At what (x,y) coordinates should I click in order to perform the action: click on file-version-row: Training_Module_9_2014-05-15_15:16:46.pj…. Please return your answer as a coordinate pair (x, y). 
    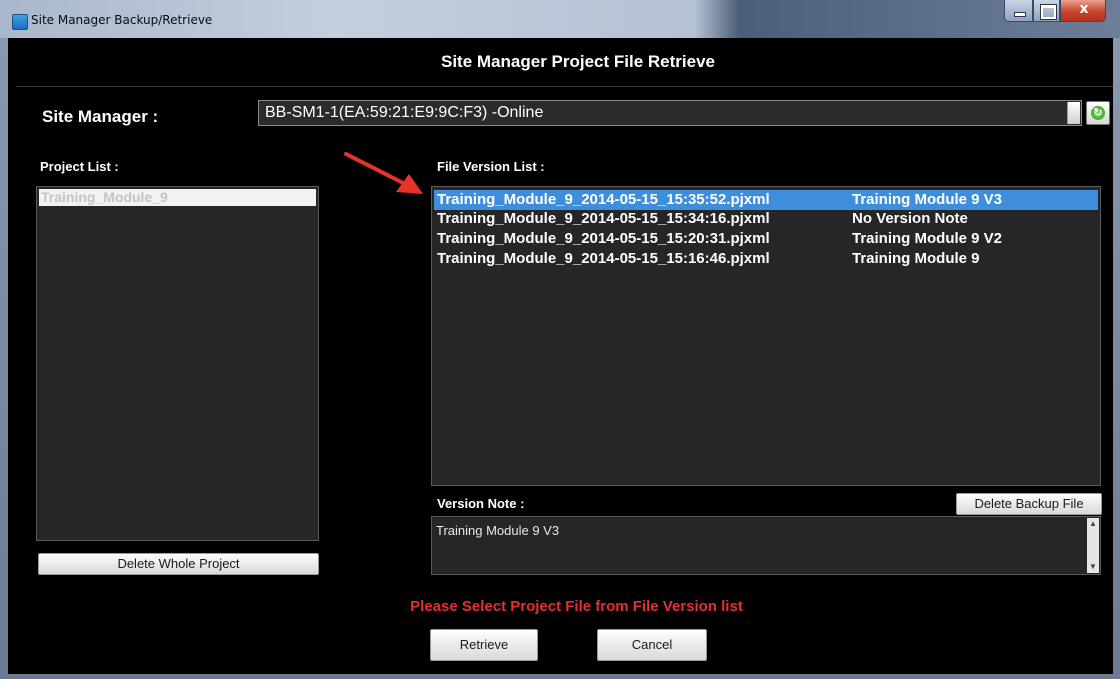
    Looking at the image, I should click on (766, 259).